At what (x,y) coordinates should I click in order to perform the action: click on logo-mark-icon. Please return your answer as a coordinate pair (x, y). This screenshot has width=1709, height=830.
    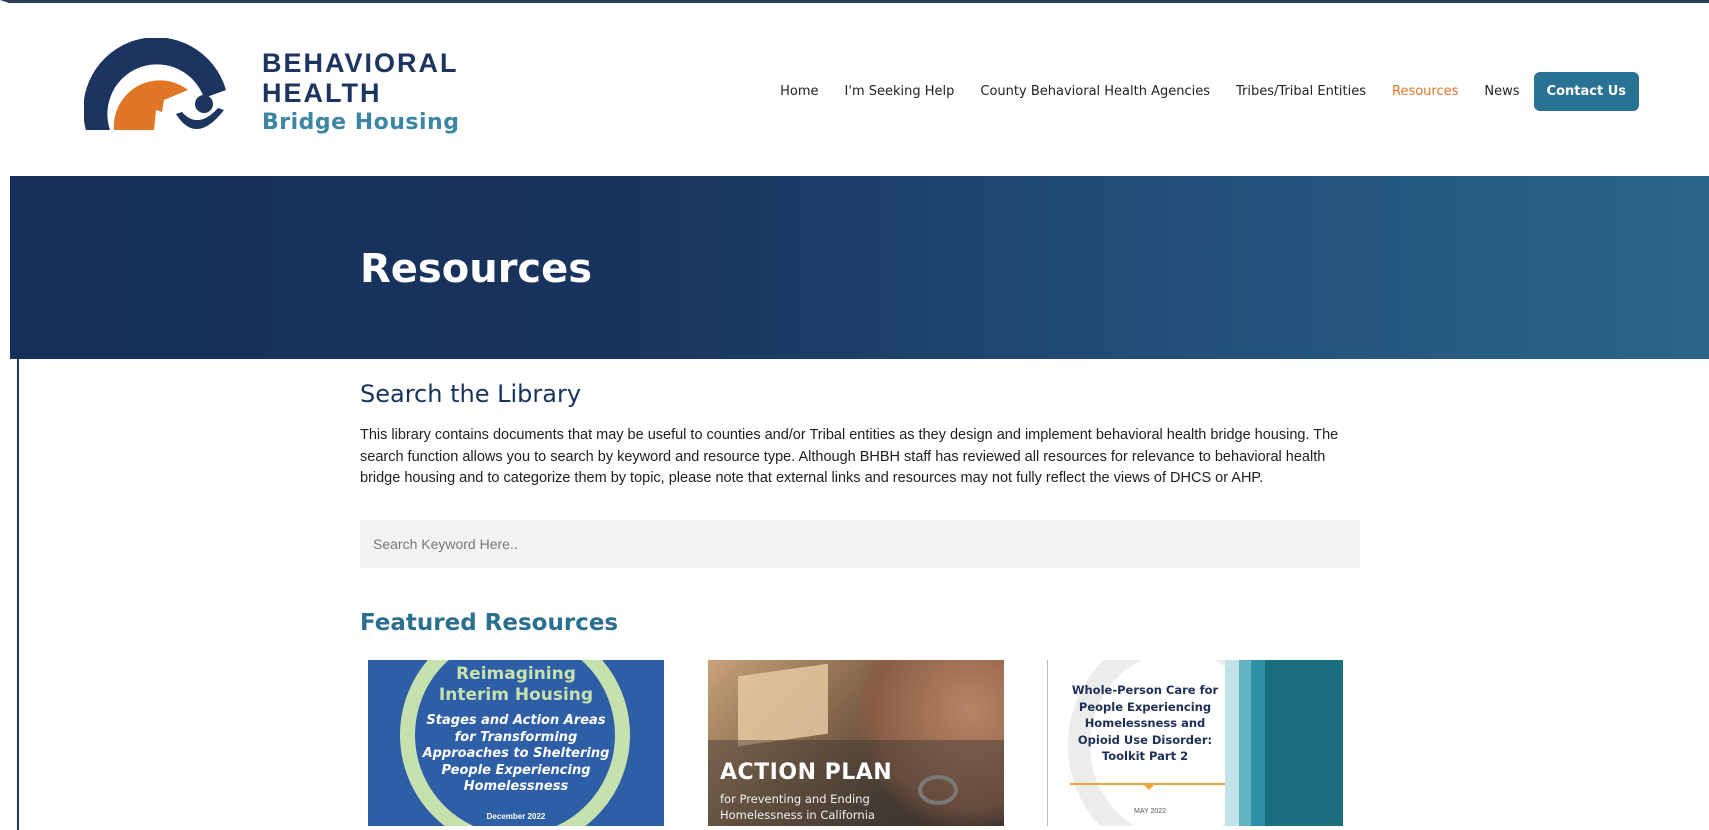
    Looking at the image, I should click on (155, 84).